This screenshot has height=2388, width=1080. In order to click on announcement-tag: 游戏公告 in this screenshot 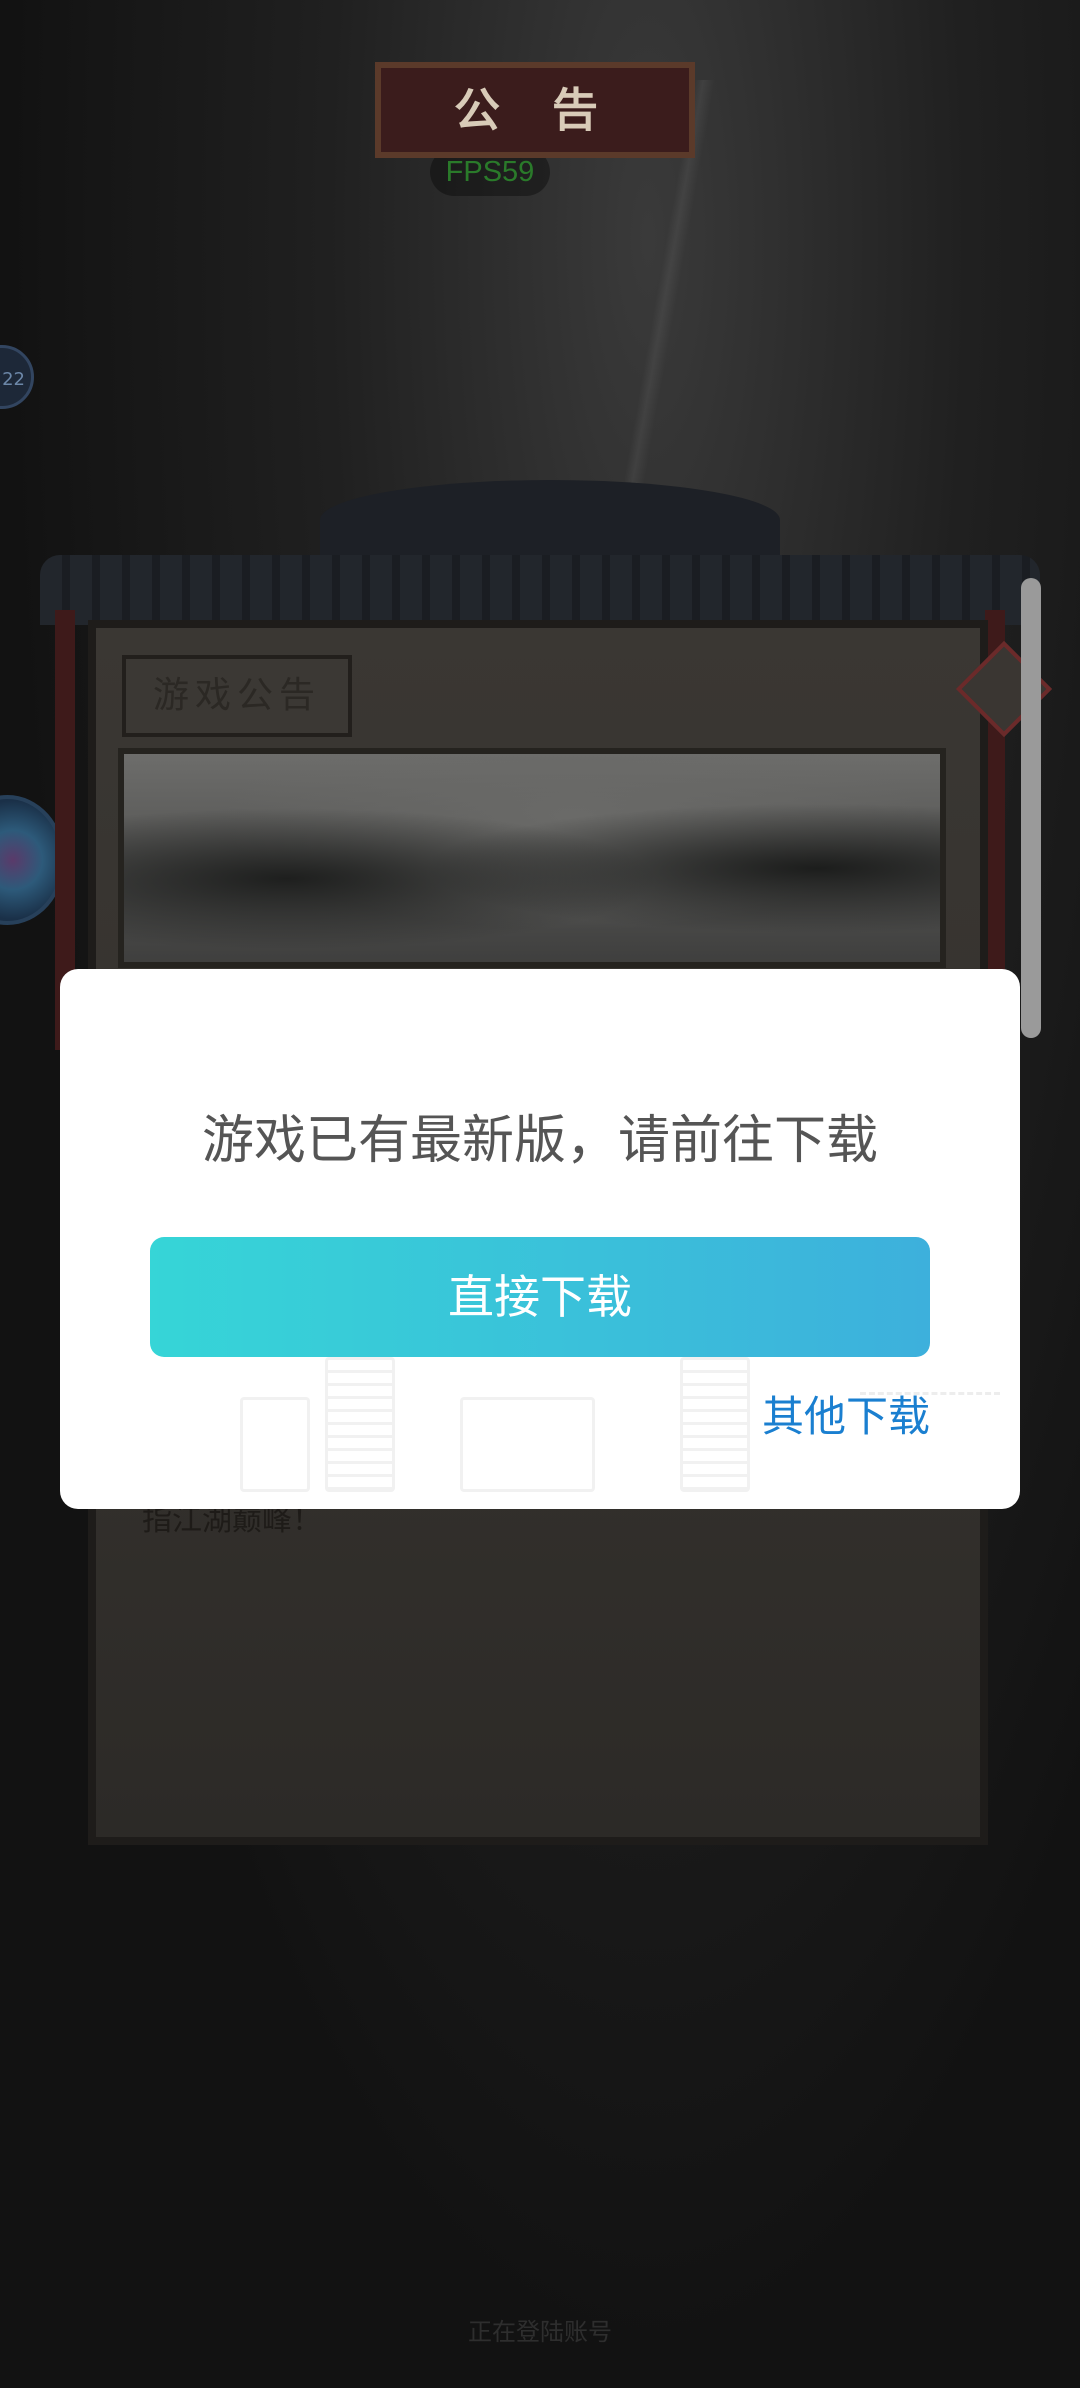, I will do `click(237, 696)`.